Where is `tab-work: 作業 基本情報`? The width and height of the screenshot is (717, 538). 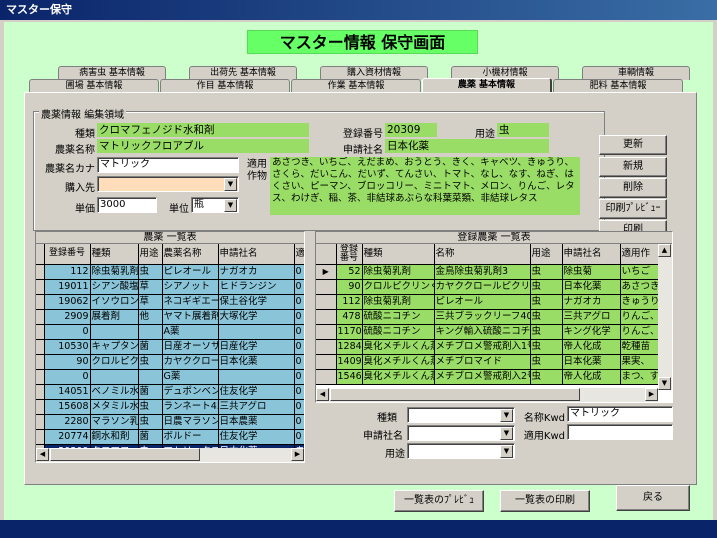
tab-work: 作業 基本情報 is located at coordinates (356, 86).